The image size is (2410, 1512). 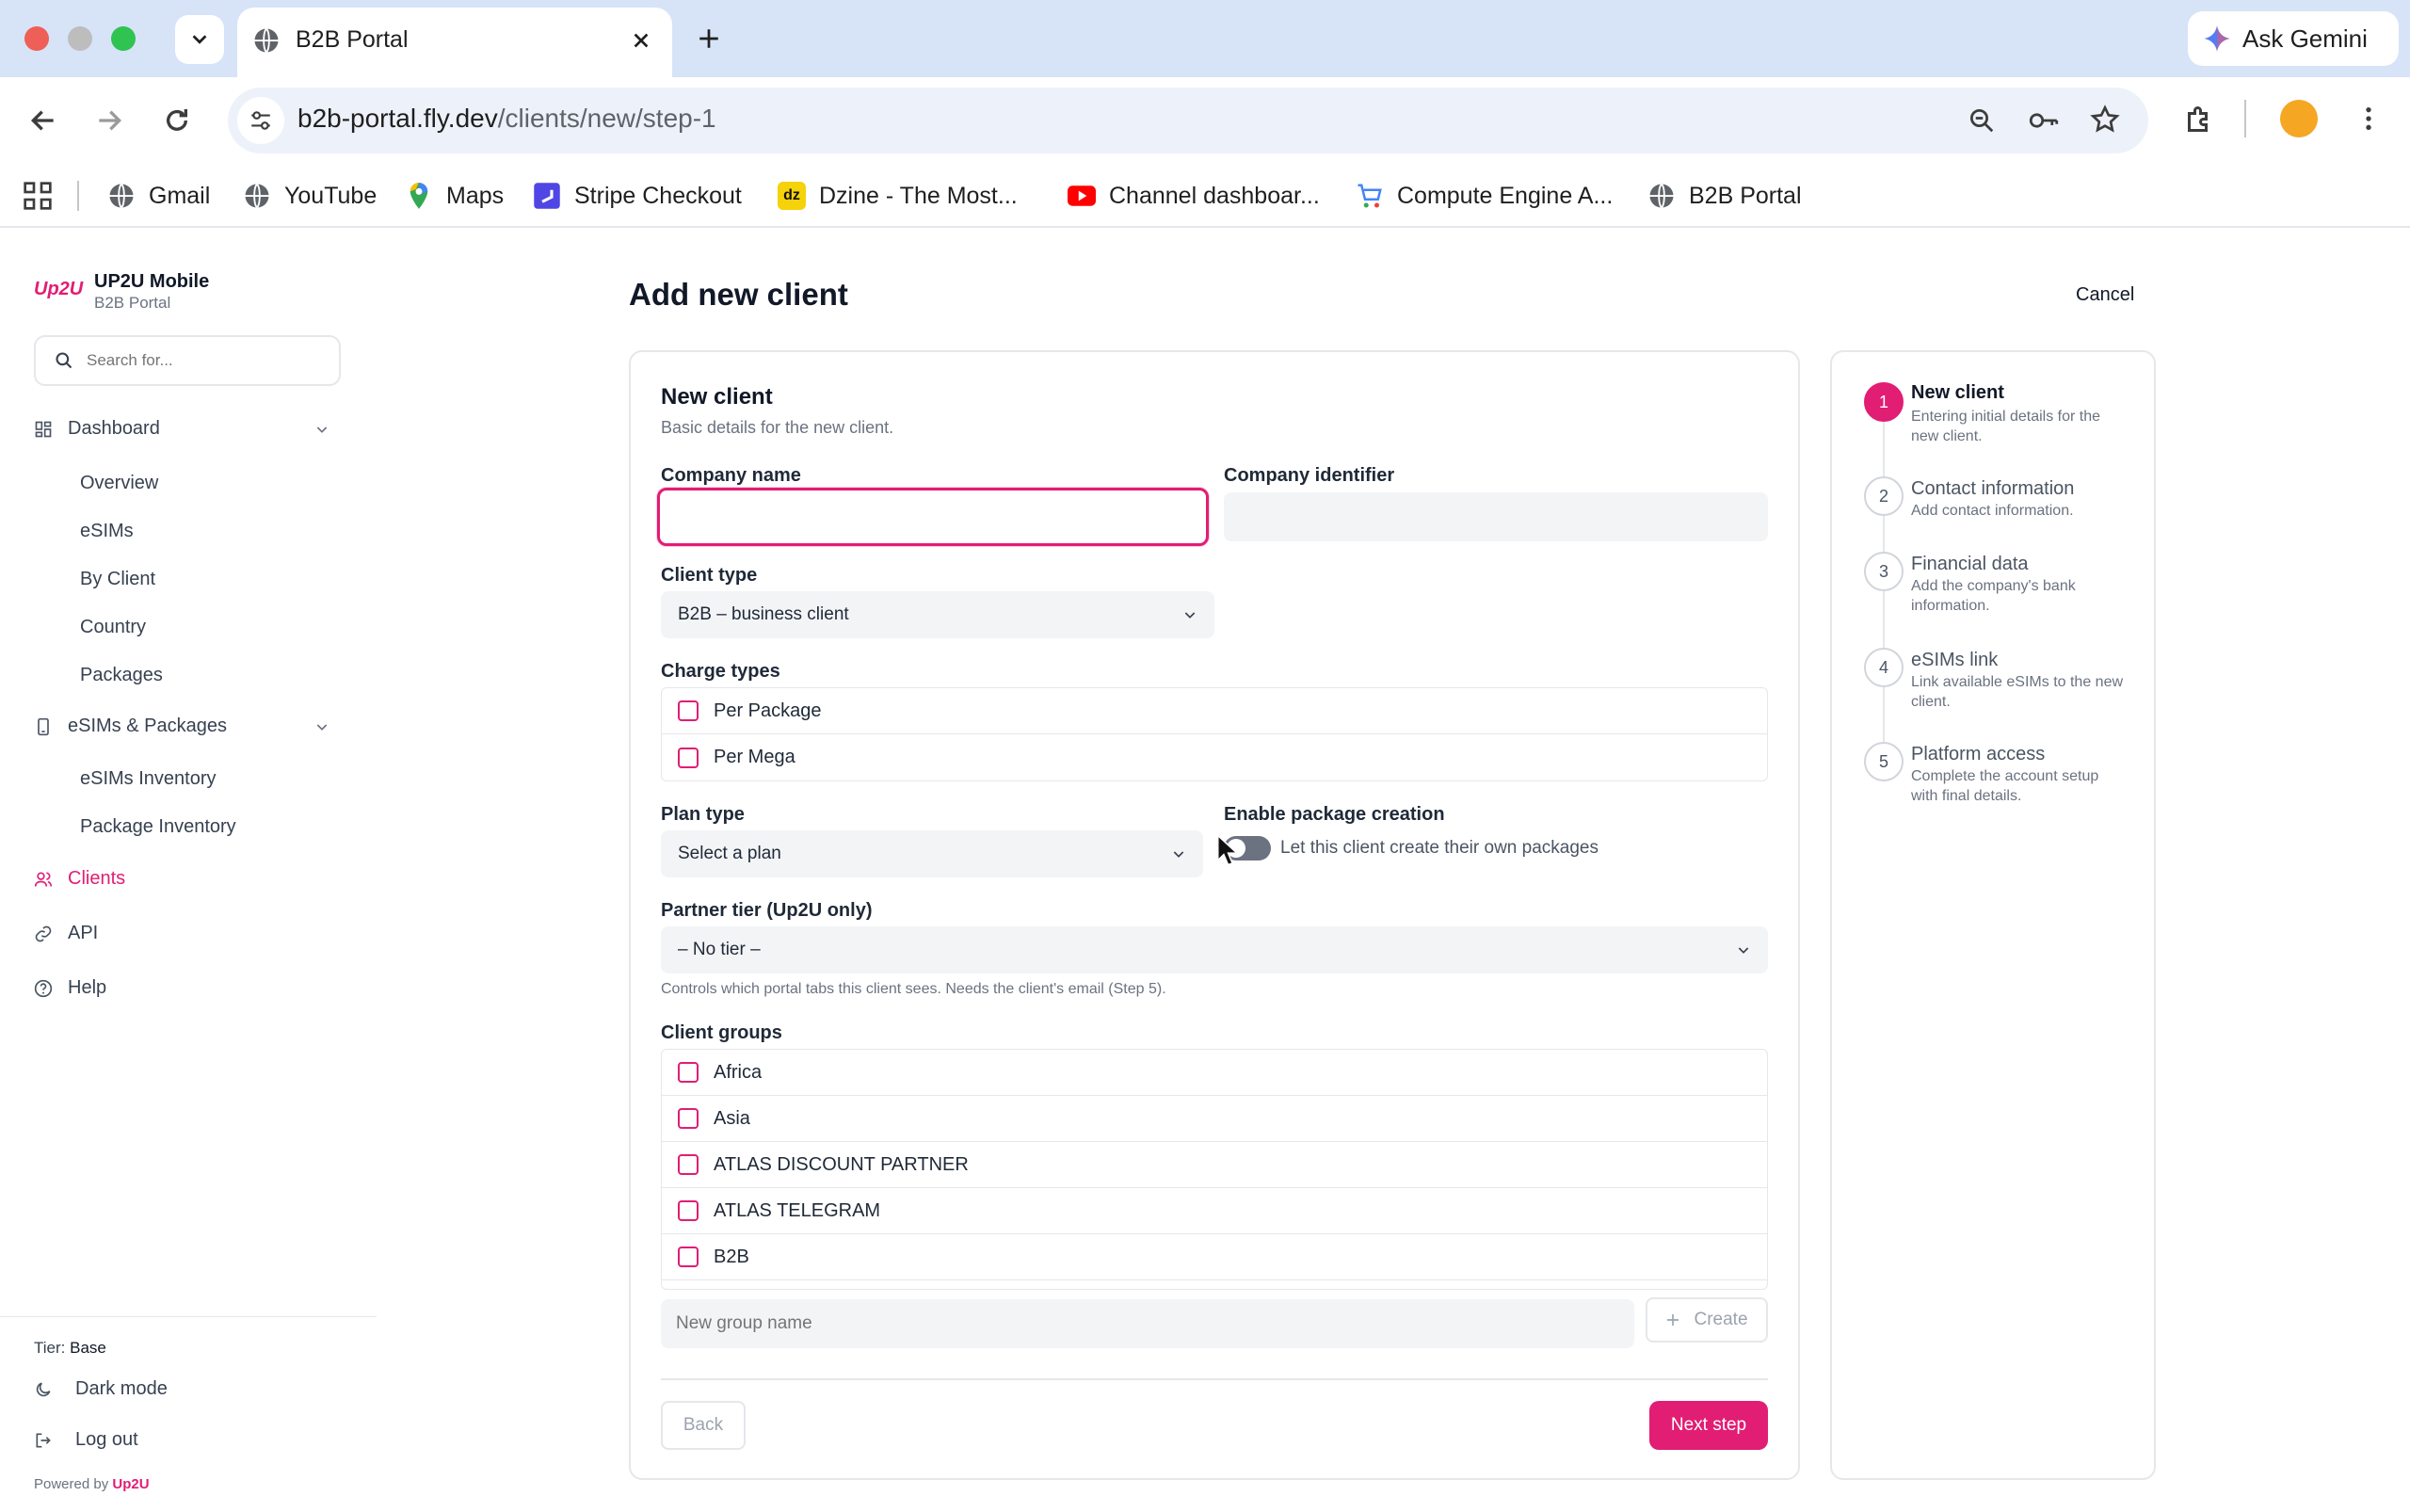 I want to click on close-window-button, so click(x=36, y=38).